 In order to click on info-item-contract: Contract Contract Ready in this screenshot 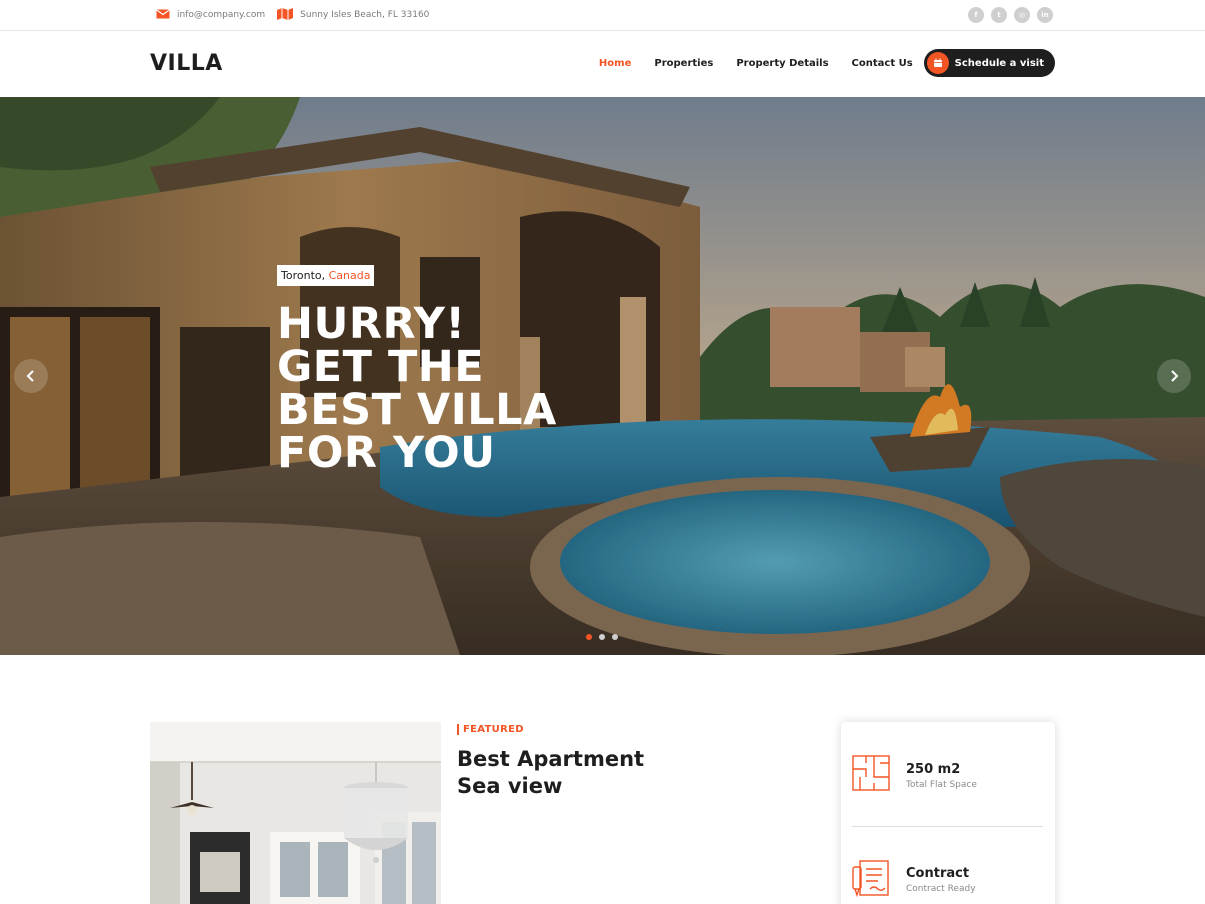, I will do `click(948, 880)`.